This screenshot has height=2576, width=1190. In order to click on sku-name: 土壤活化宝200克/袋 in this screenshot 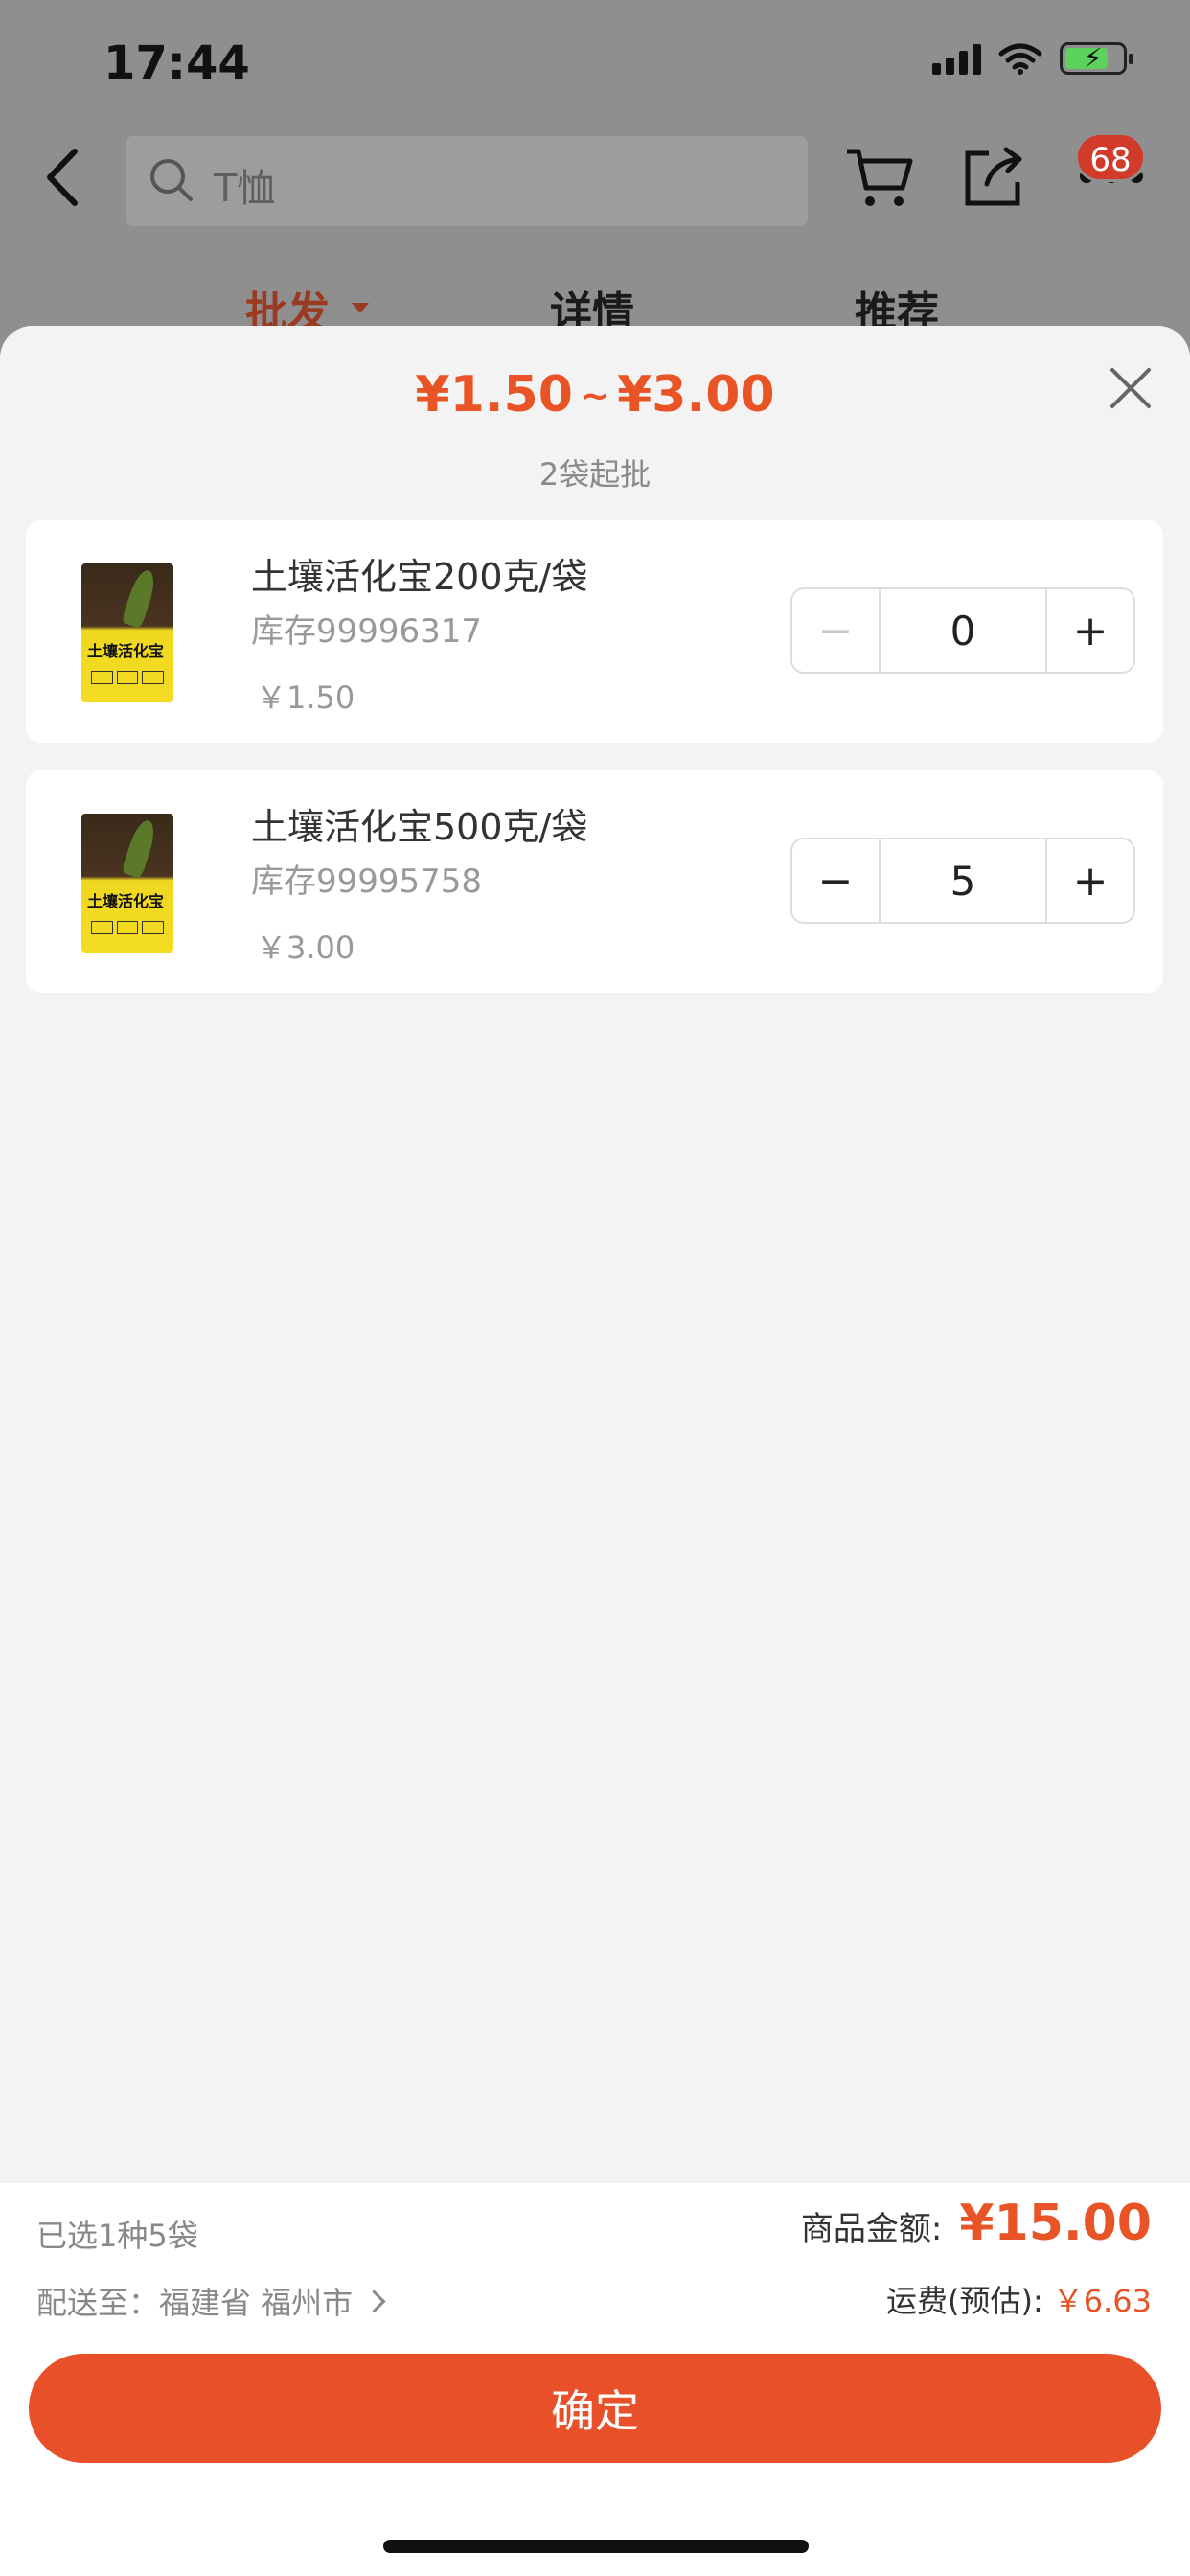, I will do `click(420, 577)`.